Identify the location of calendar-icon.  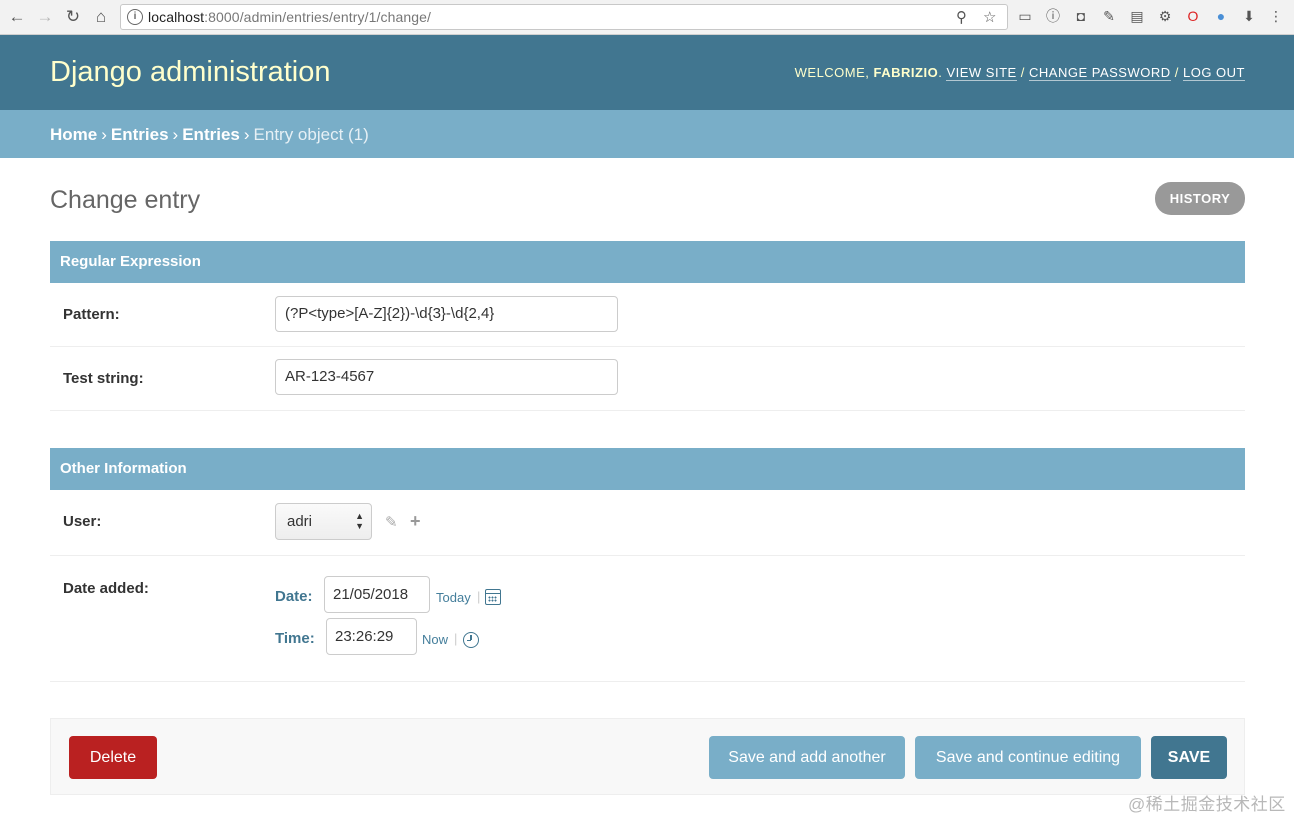
(493, 597).